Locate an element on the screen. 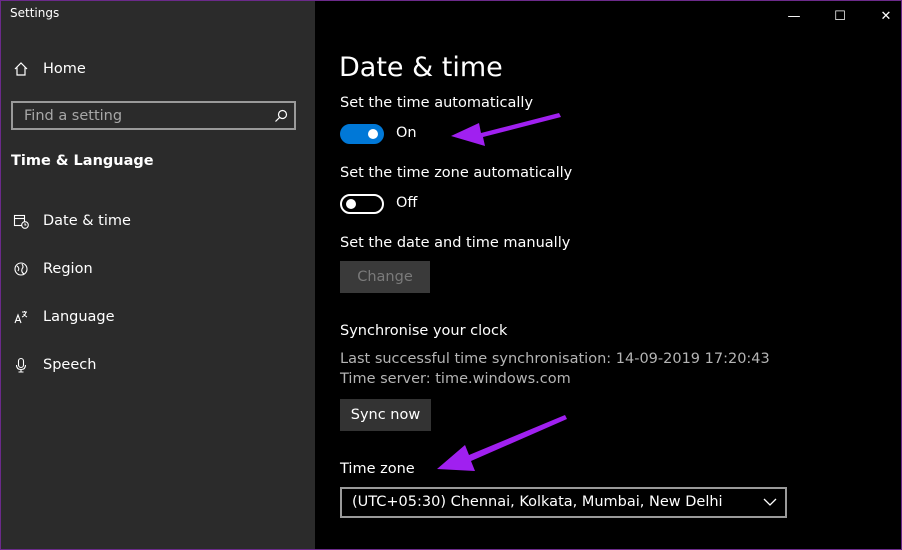 The image size is (902, 550). sidebar-item-label: Date & time is located at coordinates (87, 221).